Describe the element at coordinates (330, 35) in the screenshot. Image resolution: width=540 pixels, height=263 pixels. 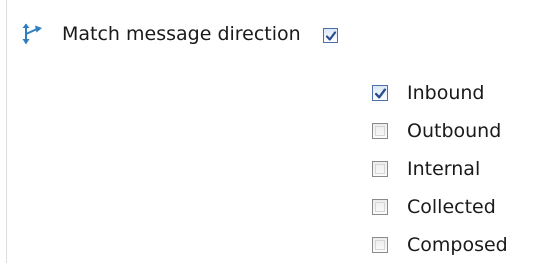
I see `match-direction-checkbox` at that location.